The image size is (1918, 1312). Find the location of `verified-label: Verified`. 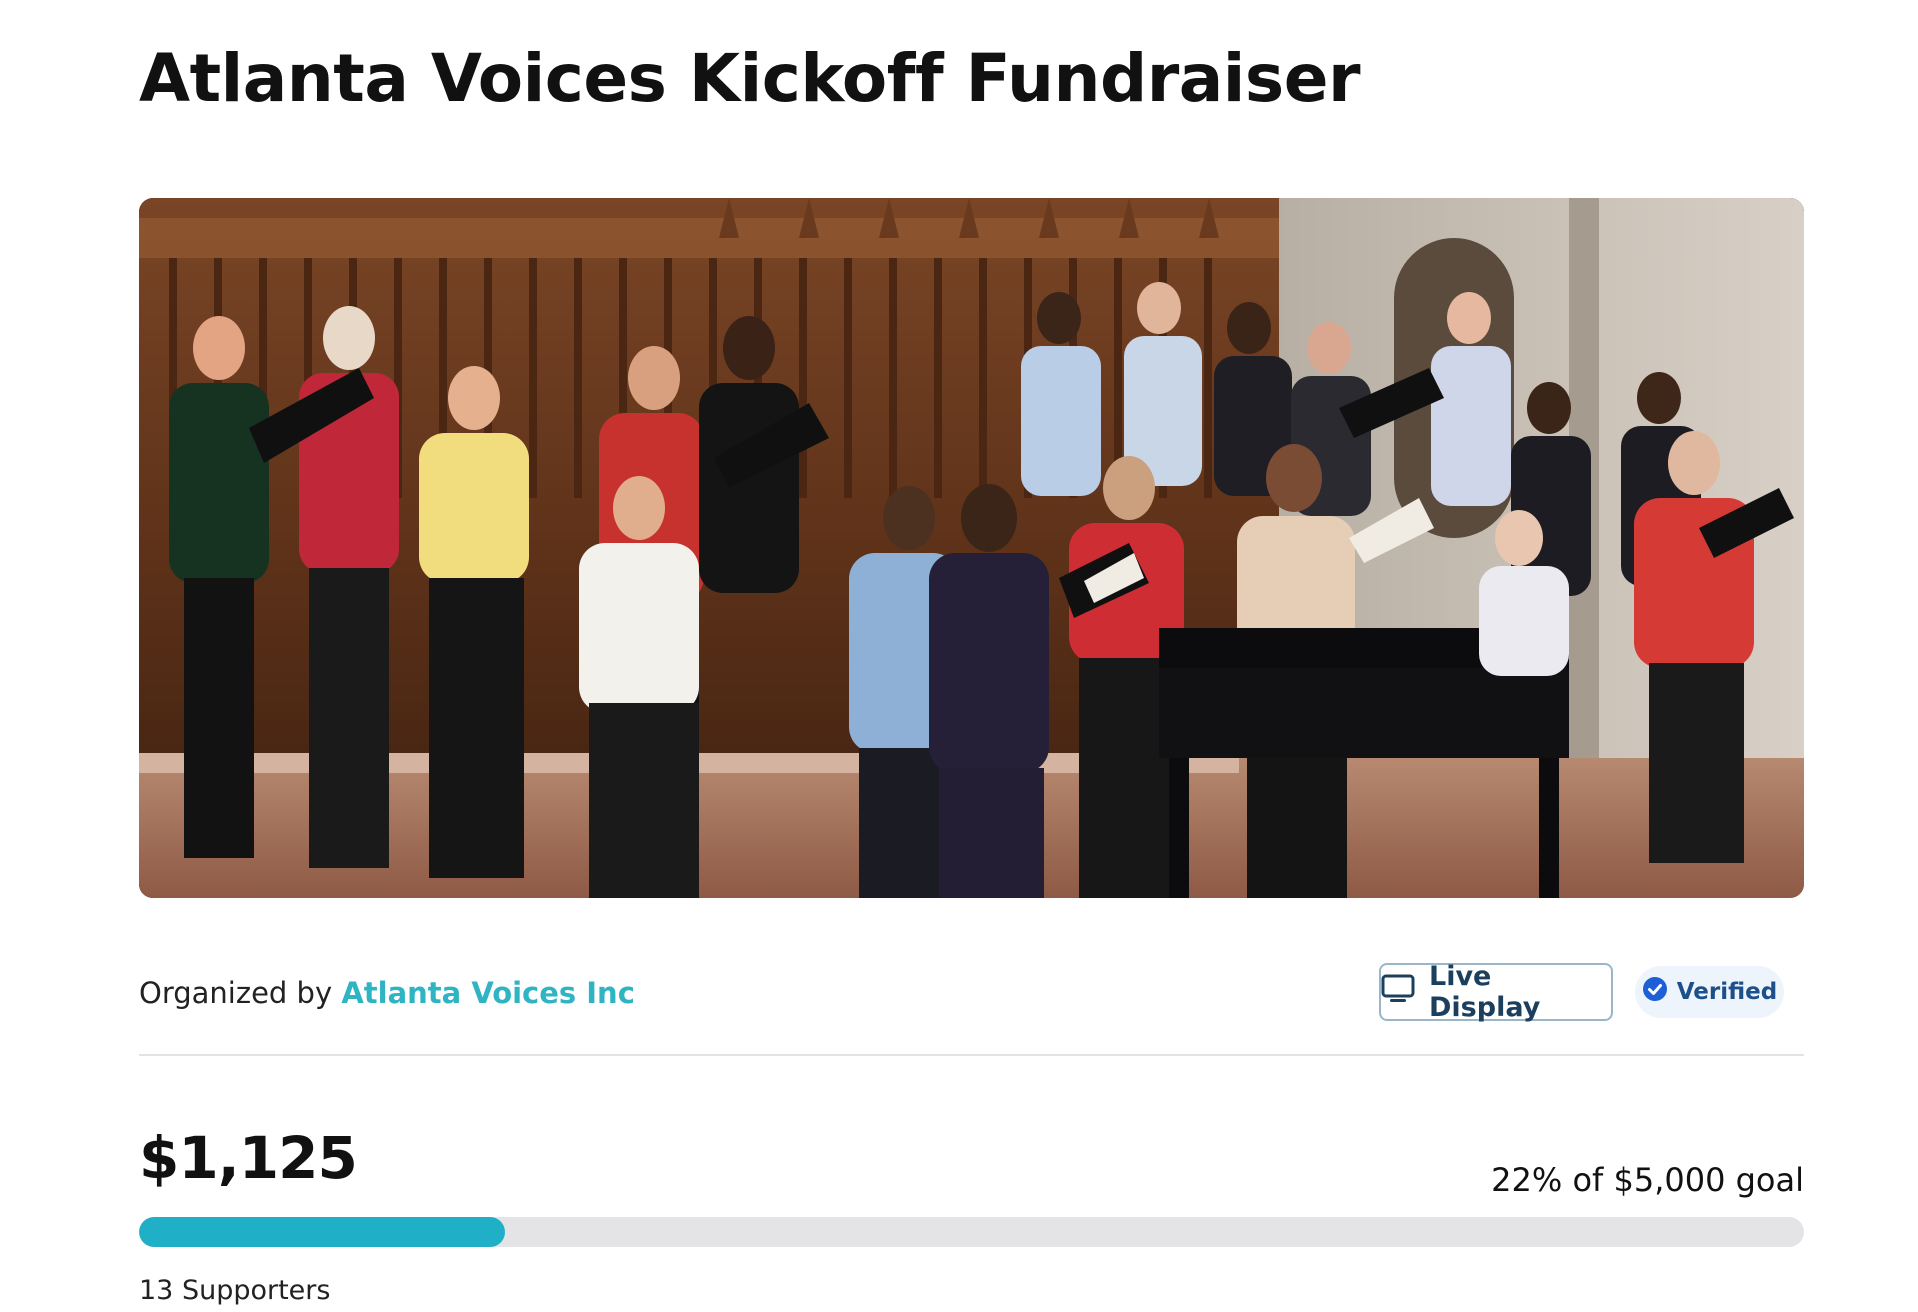

verified-label: Verified is located at coordinates (1727, 992).